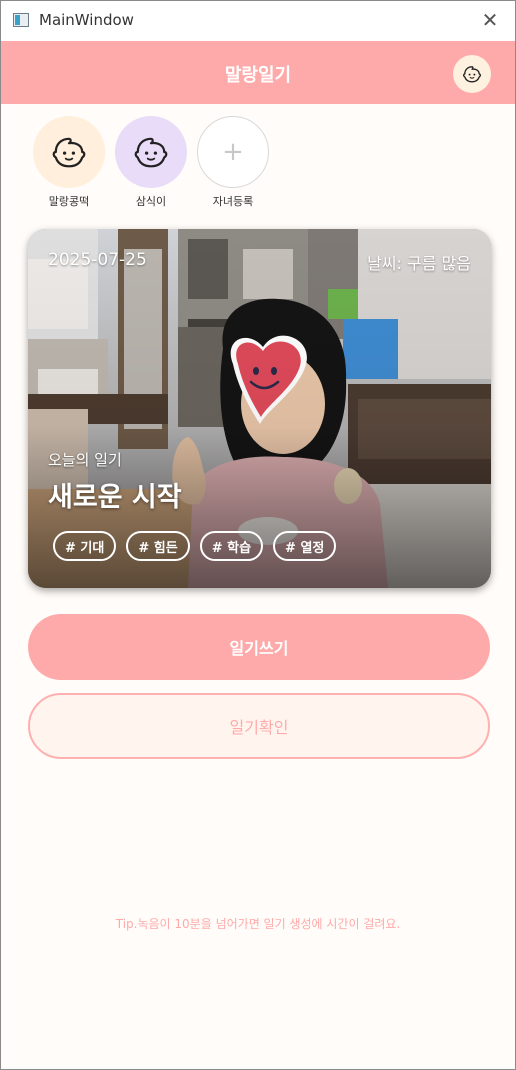  I want to click on children-list: 말랑콩떡 삼식이 + 자녀등록, so click(151, 166).